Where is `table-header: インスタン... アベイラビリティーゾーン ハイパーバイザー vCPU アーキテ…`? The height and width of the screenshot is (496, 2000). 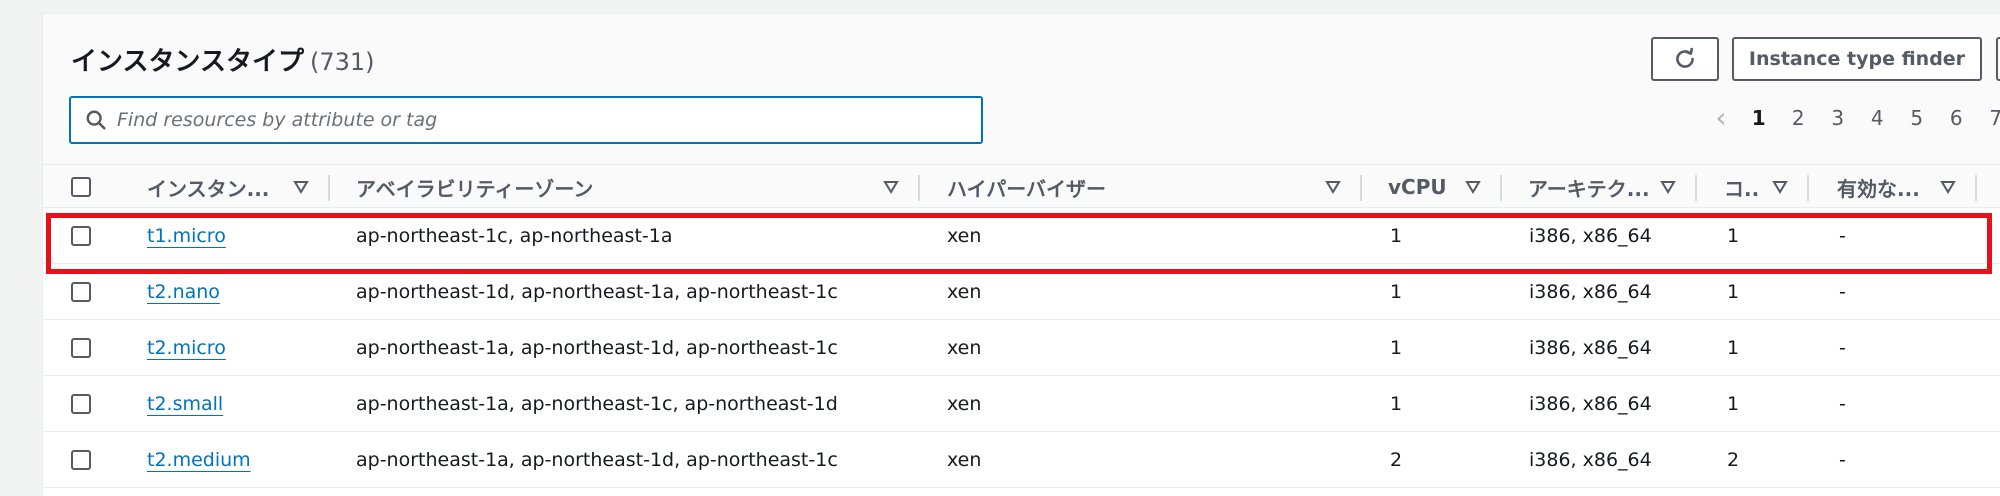 table-header: インスタン... アベイラビリティーゾーン ハイパーバイザー vCPU アーキテ… is located at coordinates (1021, 186).